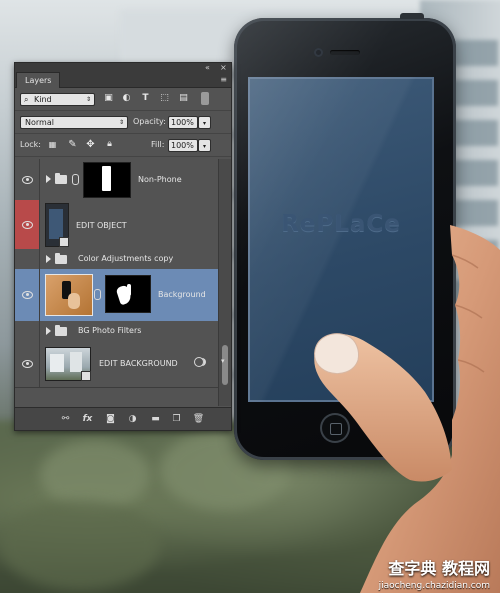 The width and height of the screenshot is (500, 593). What do you see at coordinates (87, 419) in the screenshot?
I see `fx-icon: fx` at bounding box center [87, 419].